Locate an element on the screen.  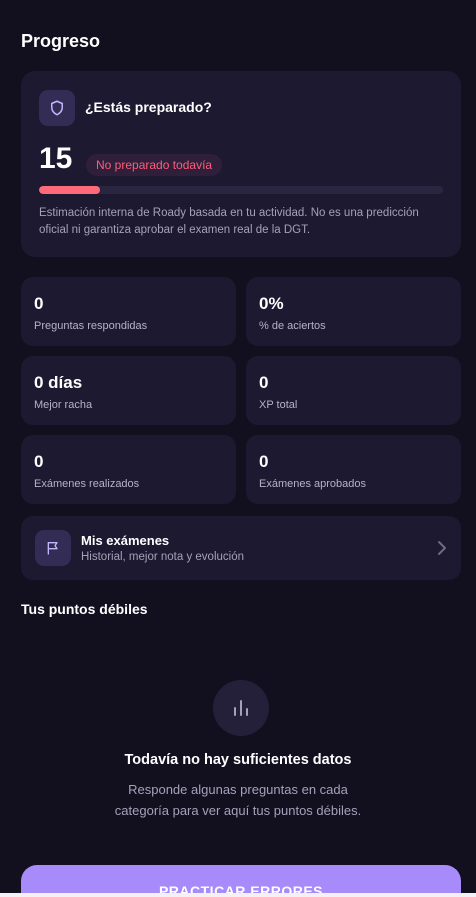
my-exams-subtitle: Historial, mejor nota y evolución is located at coordinates (162, 557).